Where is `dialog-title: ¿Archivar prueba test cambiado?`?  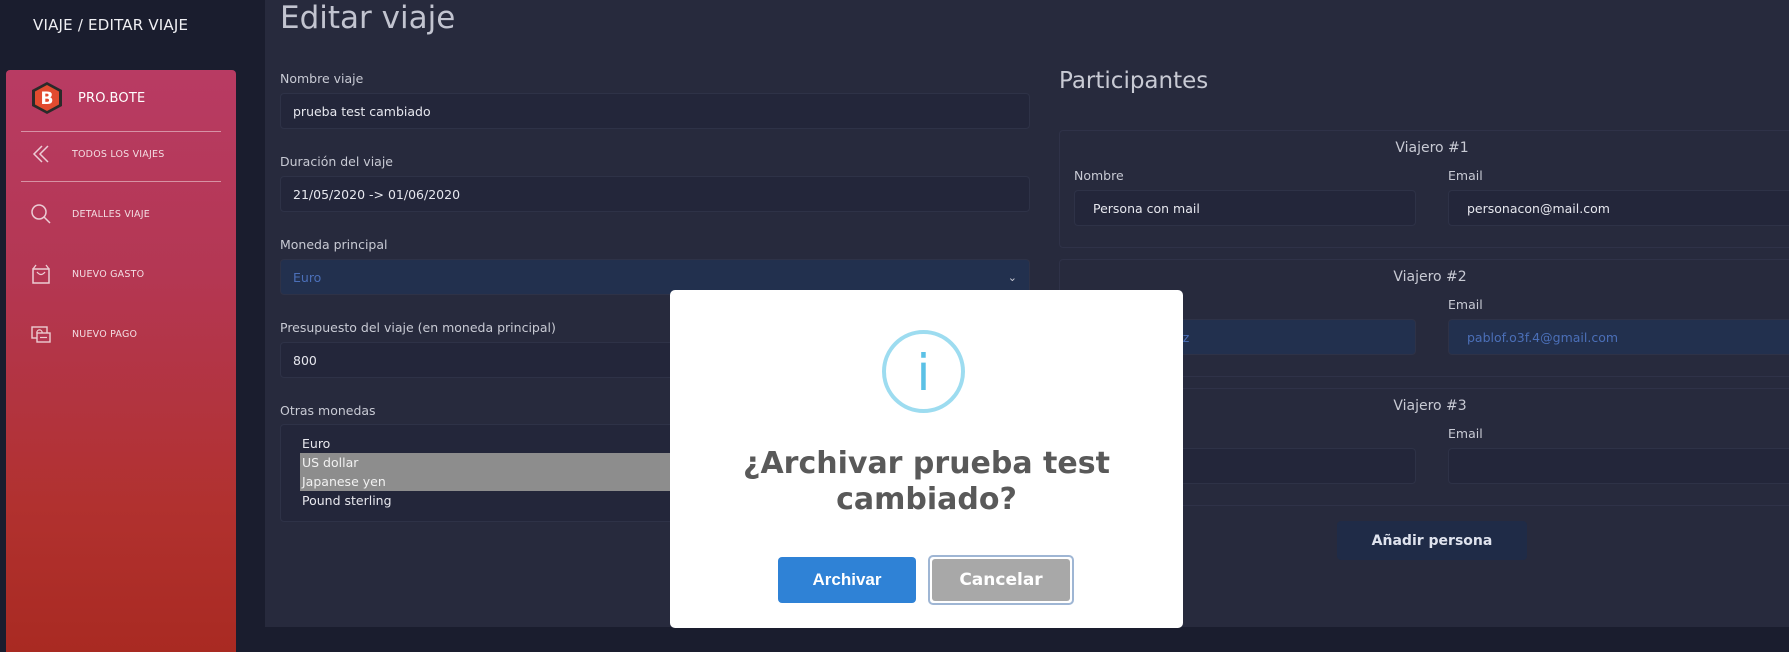 dialog-title: ¿Archivar prueba test cambiado? is located at coordinates (926, 481).